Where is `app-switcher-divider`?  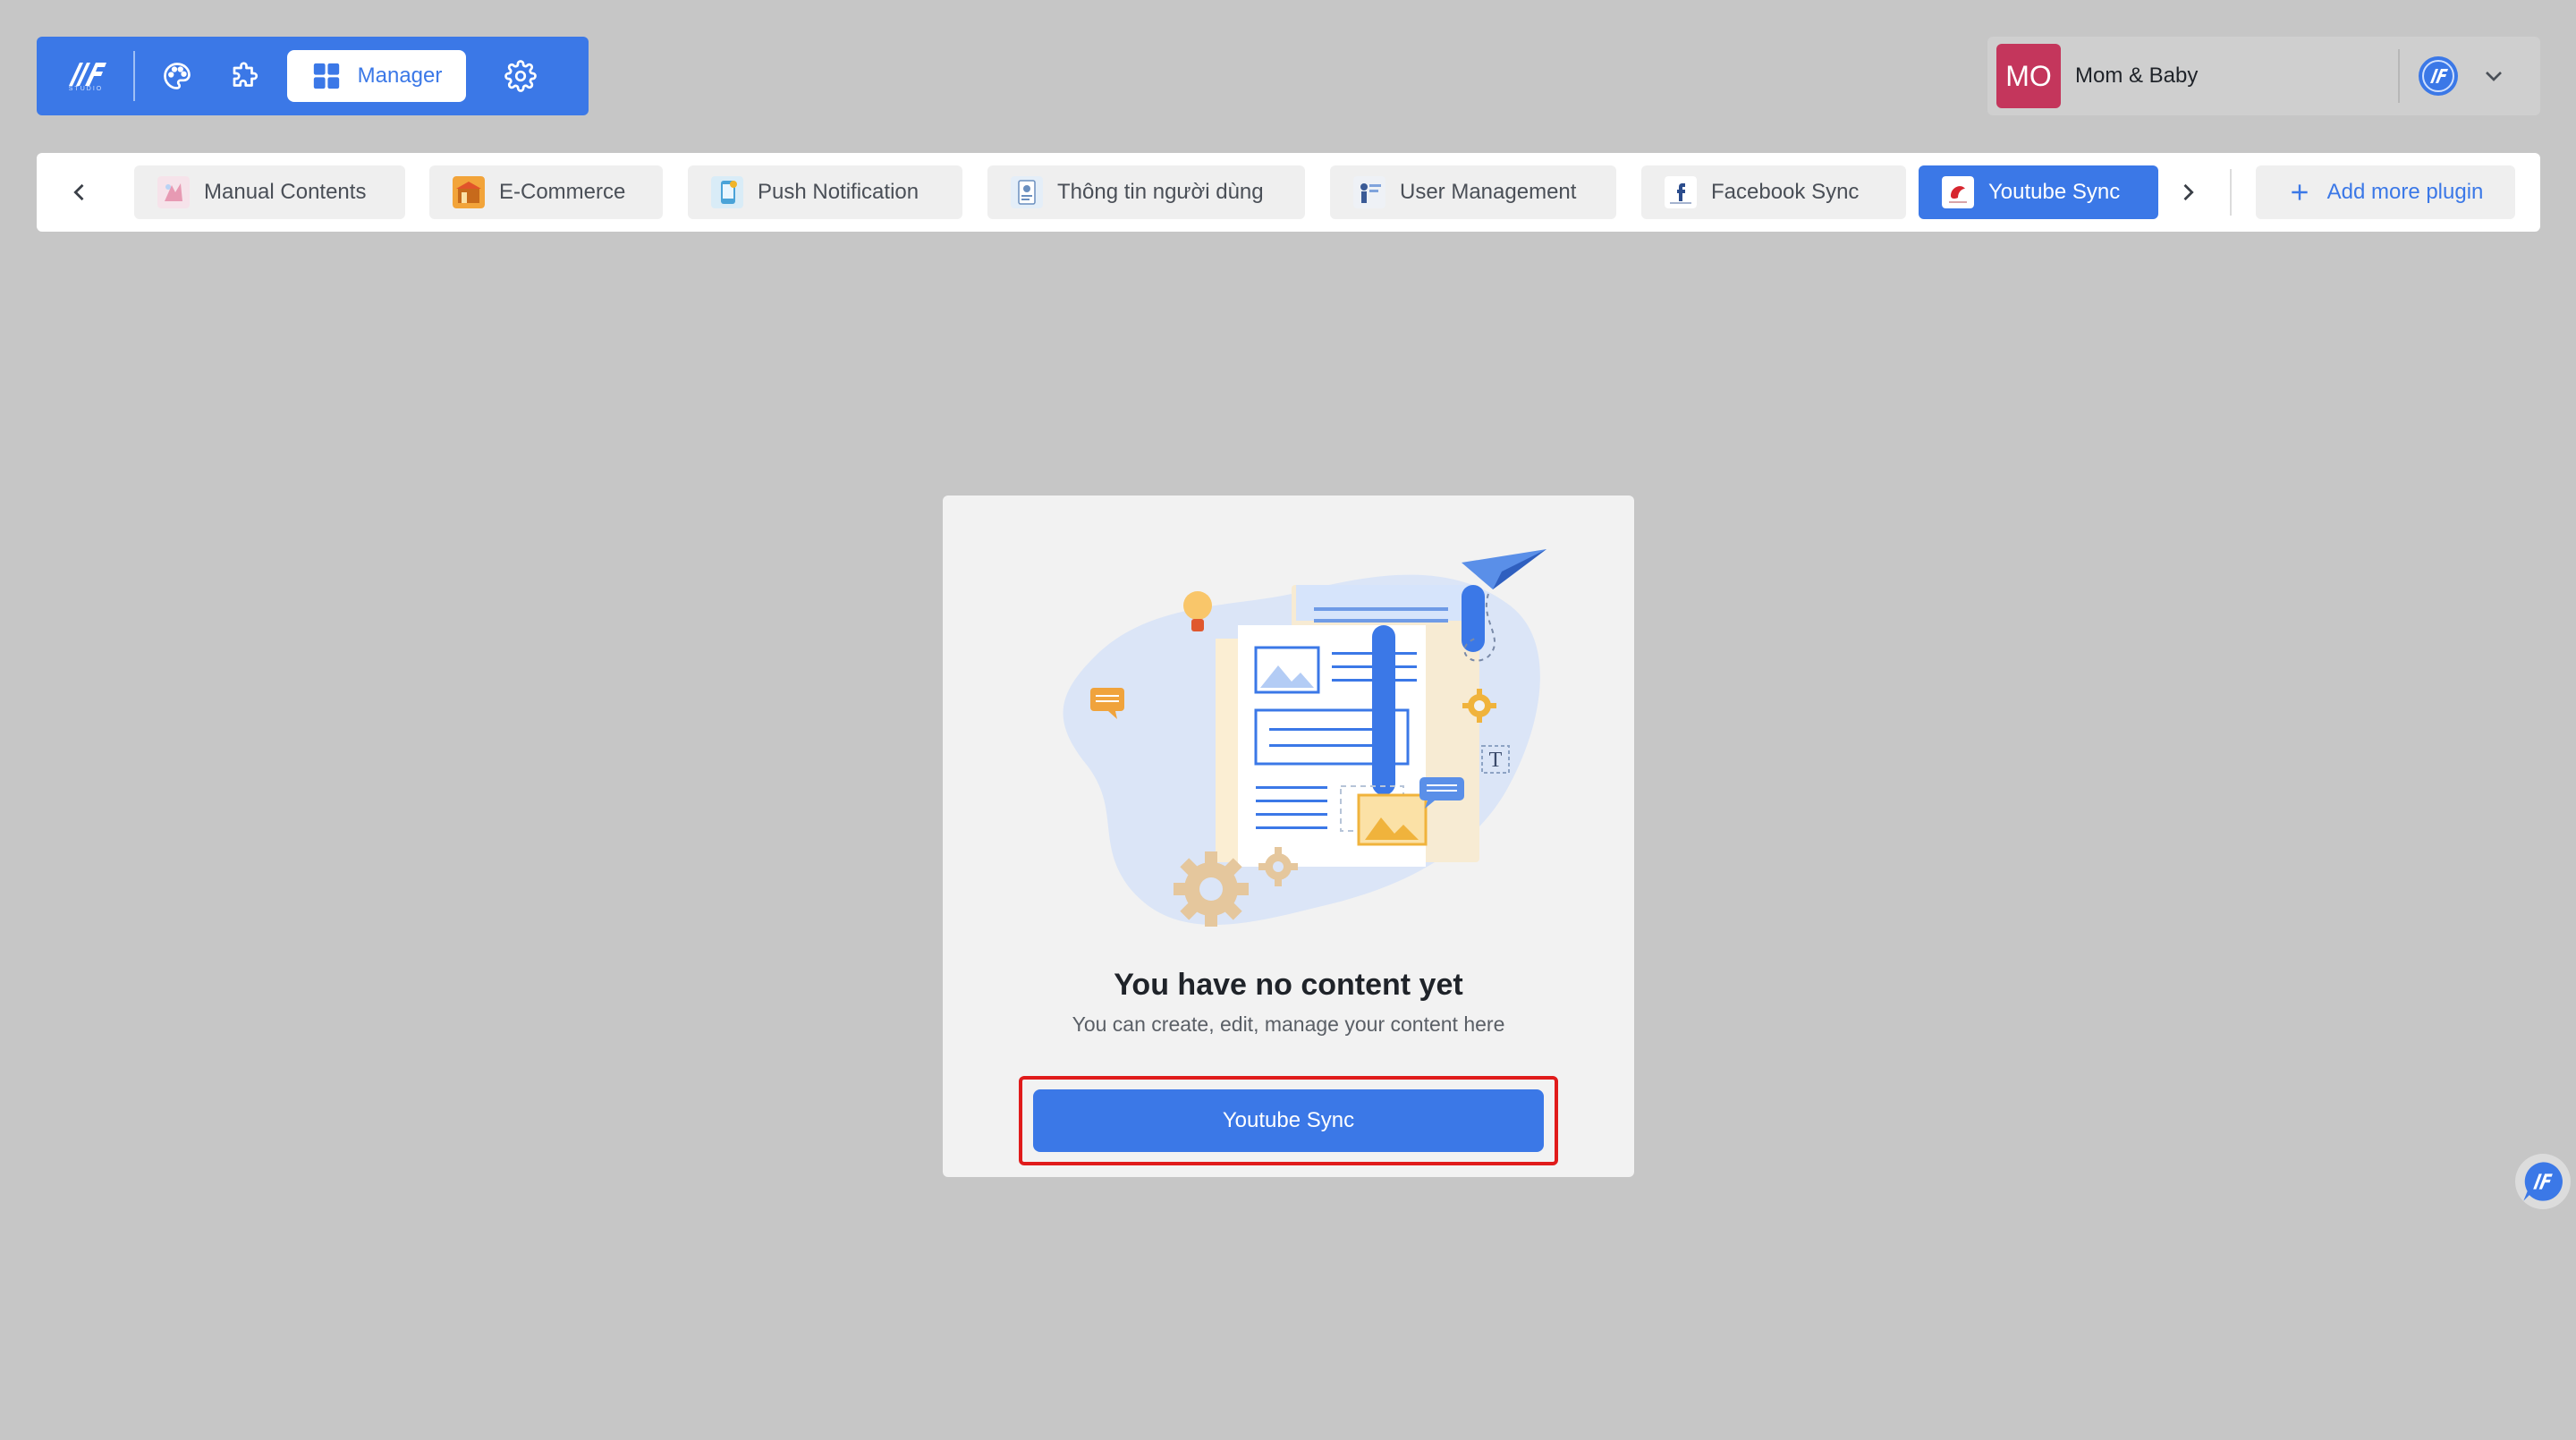
app-switcher-divider is located at coordinates (2399, 76).